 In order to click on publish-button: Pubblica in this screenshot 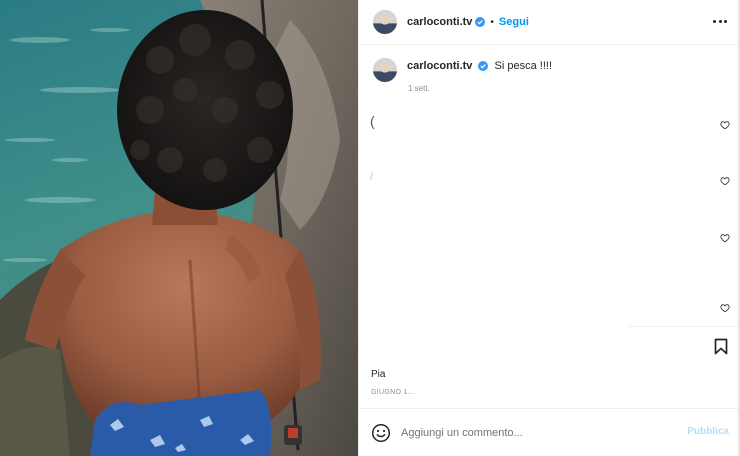, I will do `click(708, 431)`.